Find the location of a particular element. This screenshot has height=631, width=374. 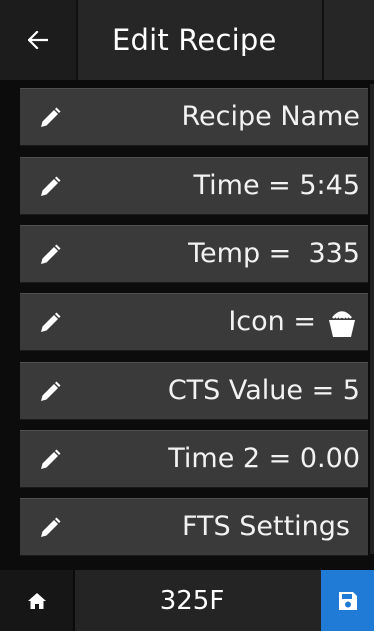

icon-row: Icon = is located at coordinates (194, 322).